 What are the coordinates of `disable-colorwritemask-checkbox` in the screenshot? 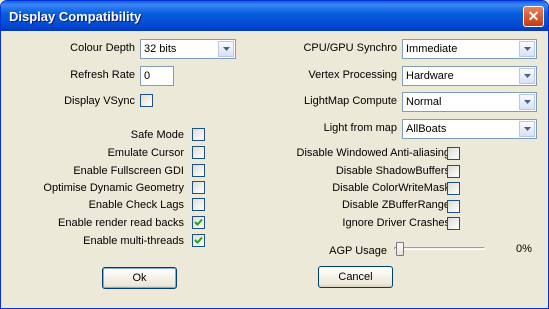 It's located at (453, 188).